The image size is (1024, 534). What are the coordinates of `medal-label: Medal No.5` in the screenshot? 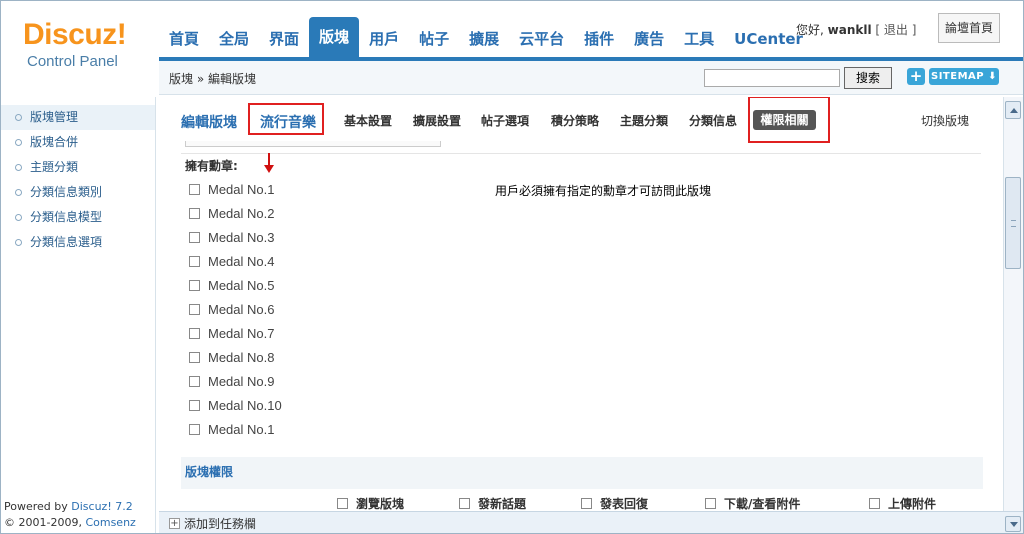 It's located at (241, 285).